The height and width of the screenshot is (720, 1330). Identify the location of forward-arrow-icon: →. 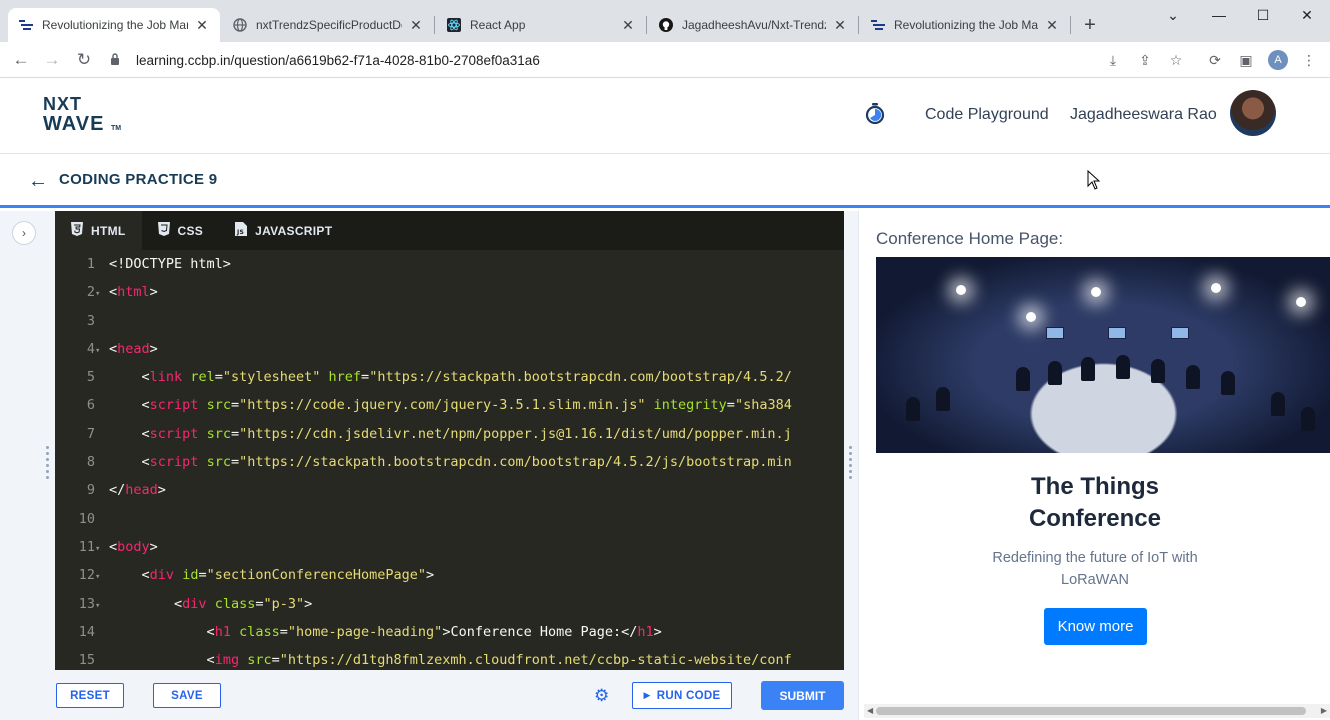
(52, 60).